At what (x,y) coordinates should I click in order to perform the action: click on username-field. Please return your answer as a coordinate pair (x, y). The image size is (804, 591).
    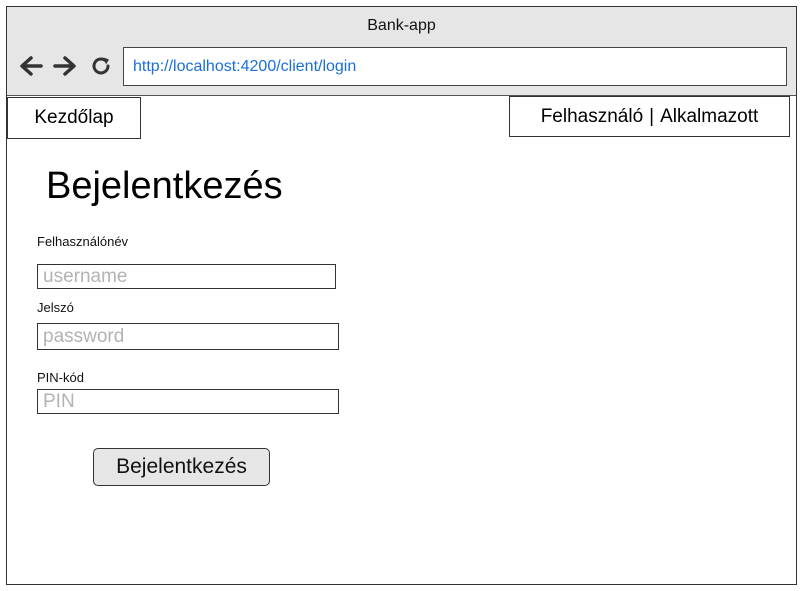
    Looking at the image, I should click on (186, 276).